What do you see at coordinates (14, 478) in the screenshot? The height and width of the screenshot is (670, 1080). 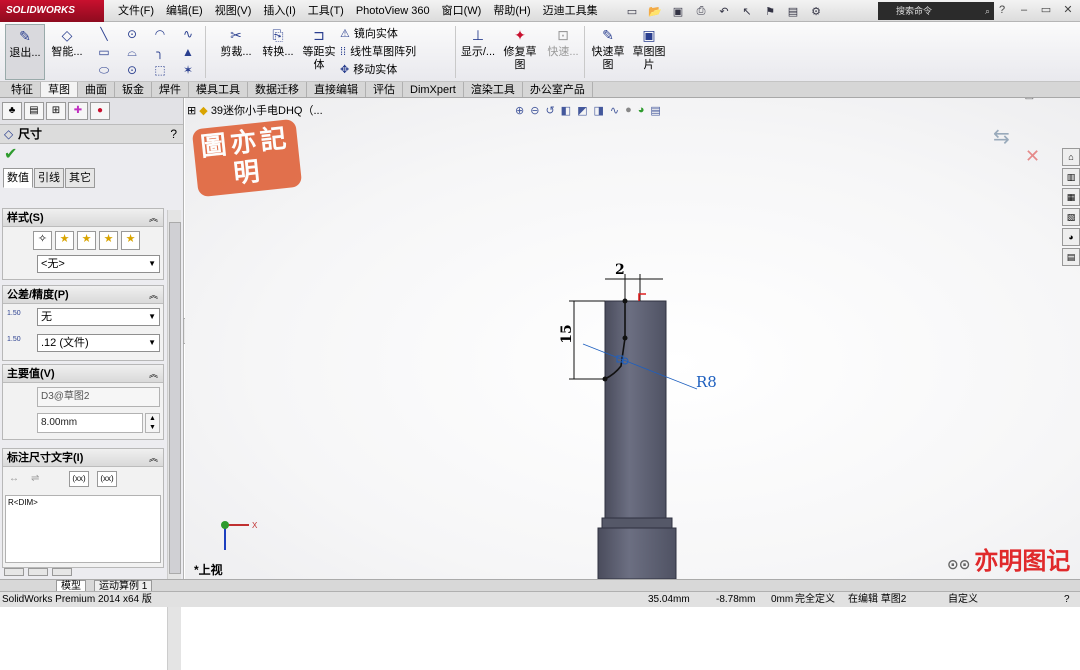 I see `align-left-icon: ↔` at bounding box center [14, 478].